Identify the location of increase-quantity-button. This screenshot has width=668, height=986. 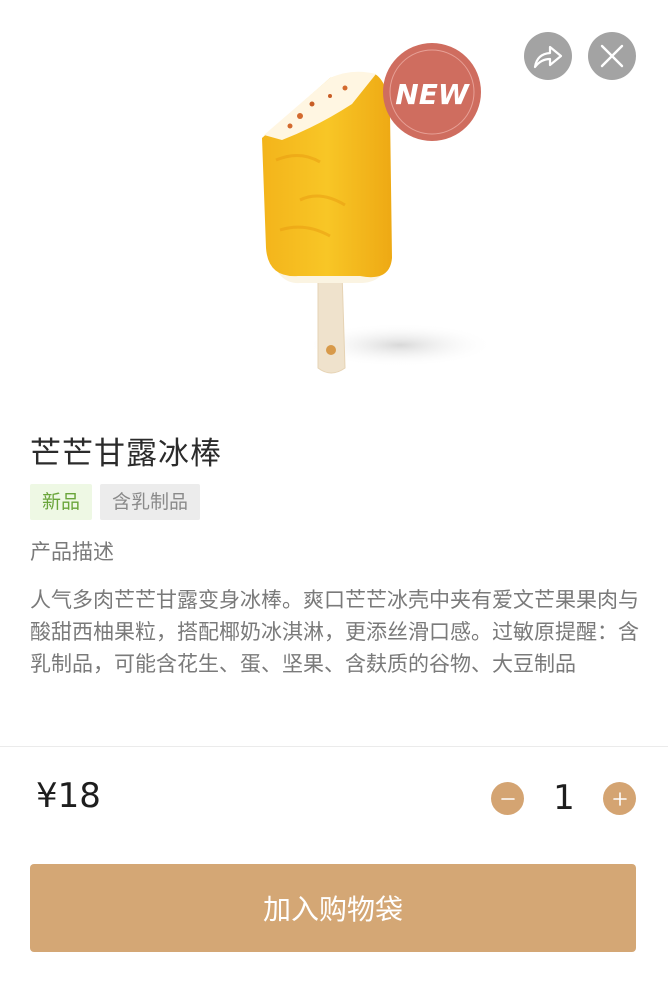
(619, 798).